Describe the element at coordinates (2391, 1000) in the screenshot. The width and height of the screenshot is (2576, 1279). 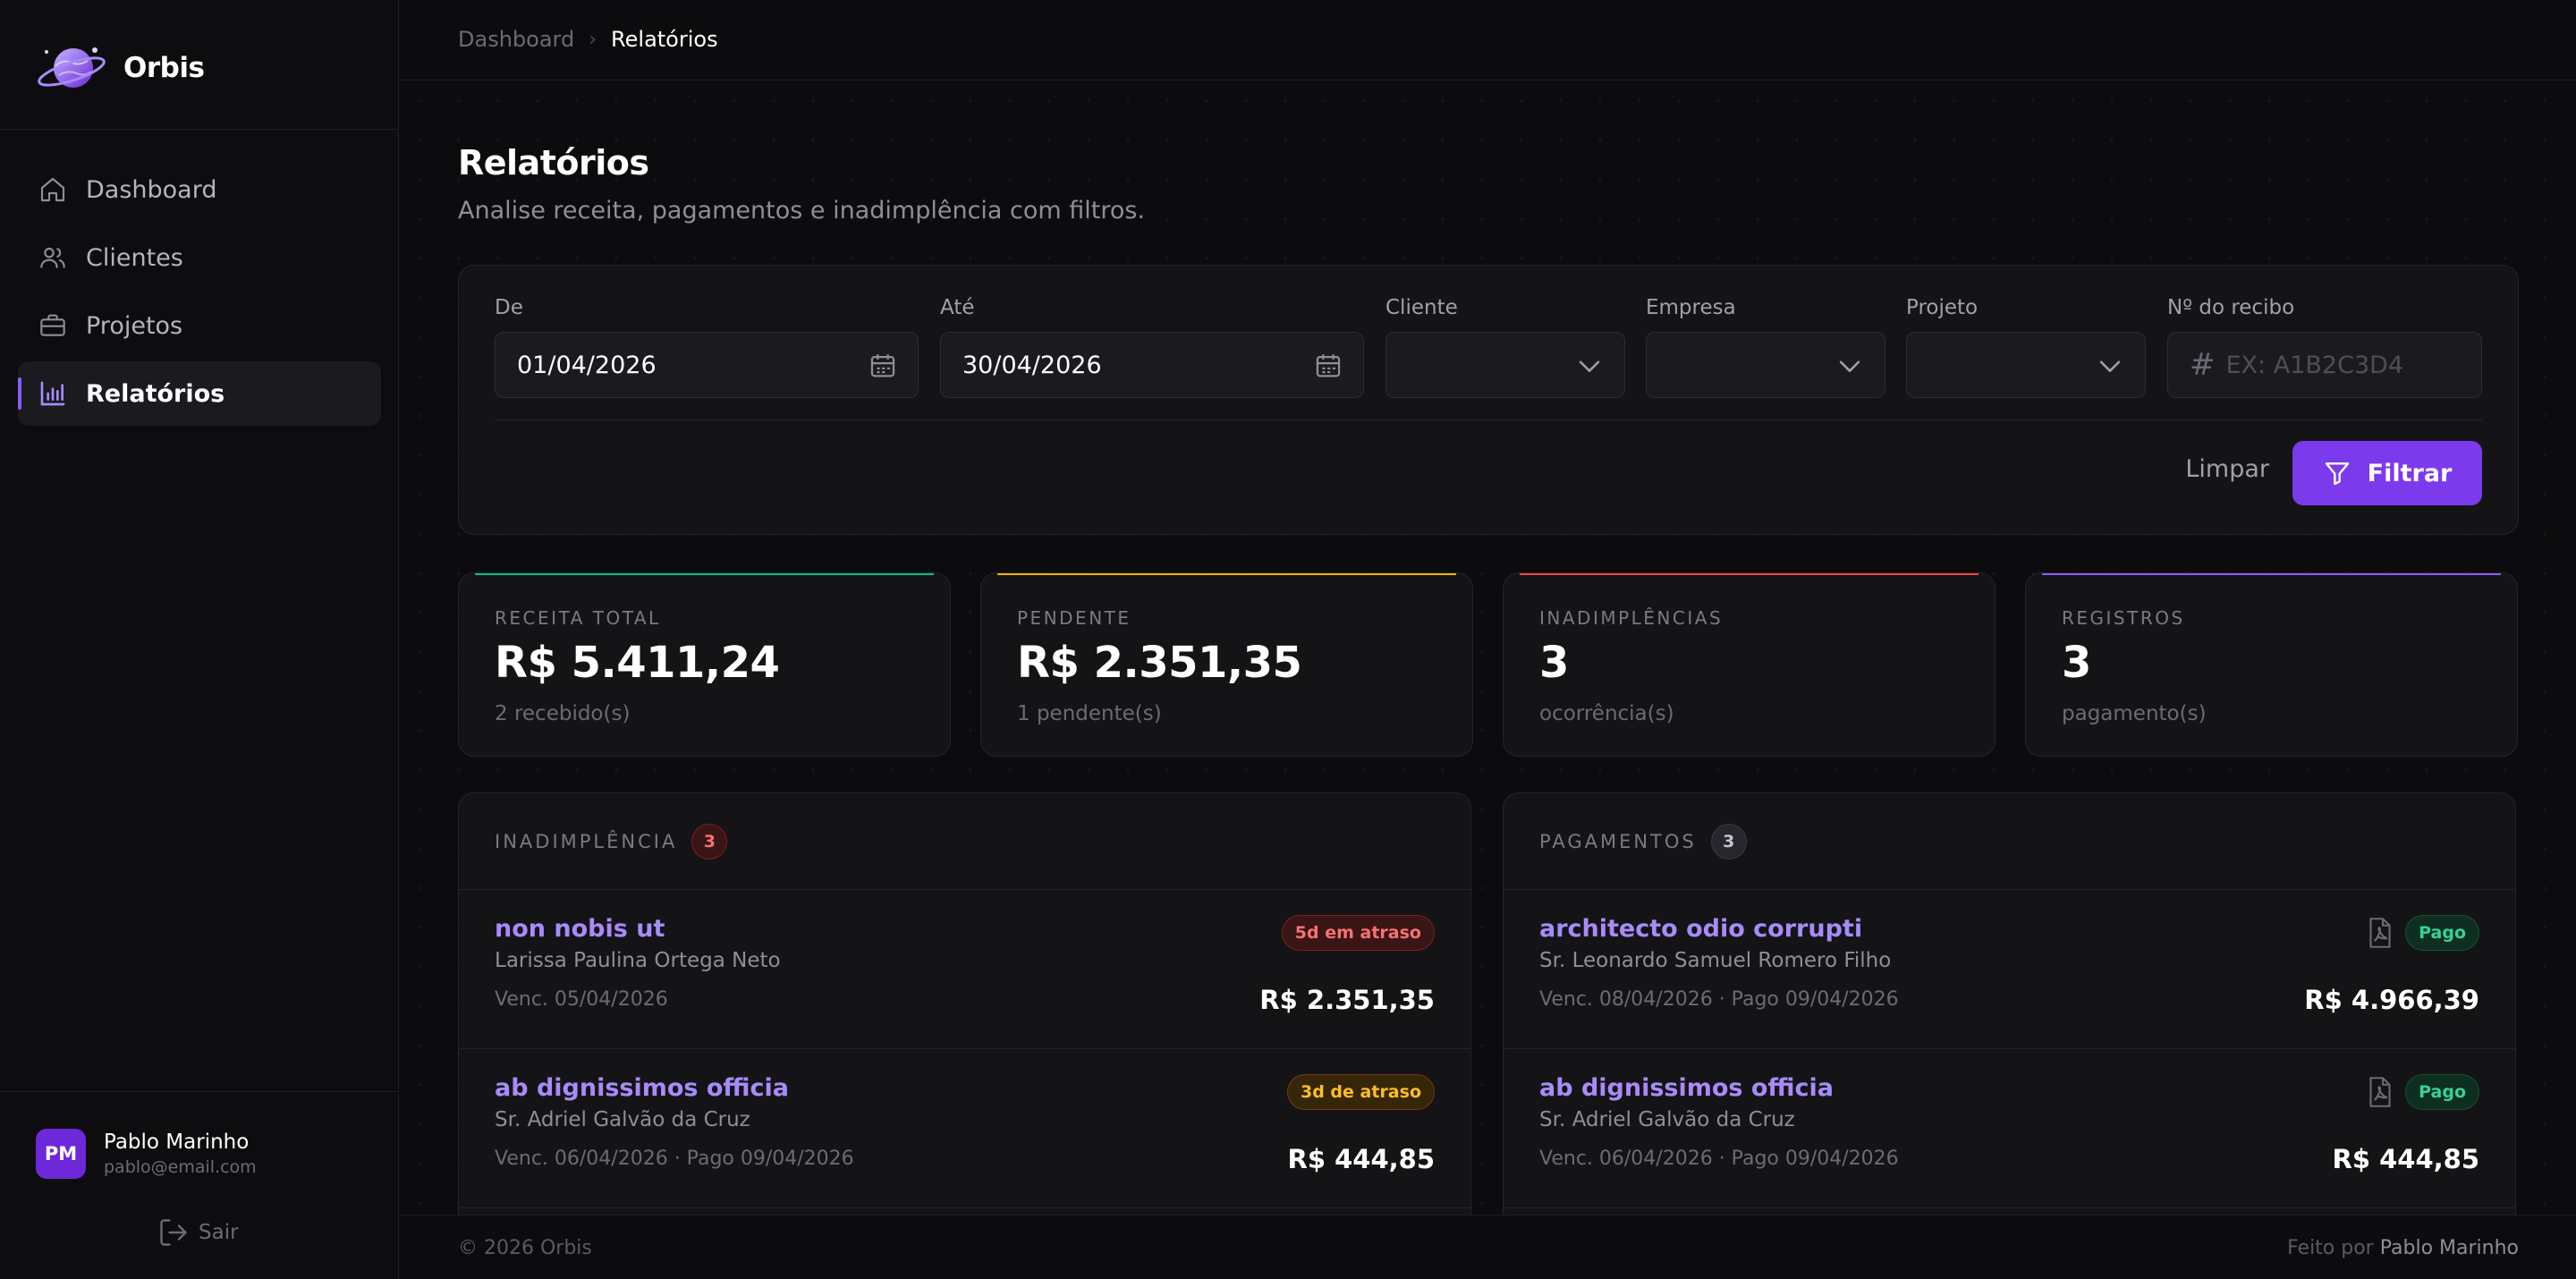
I see `row-amount: R$ 4.966,39` at that location.